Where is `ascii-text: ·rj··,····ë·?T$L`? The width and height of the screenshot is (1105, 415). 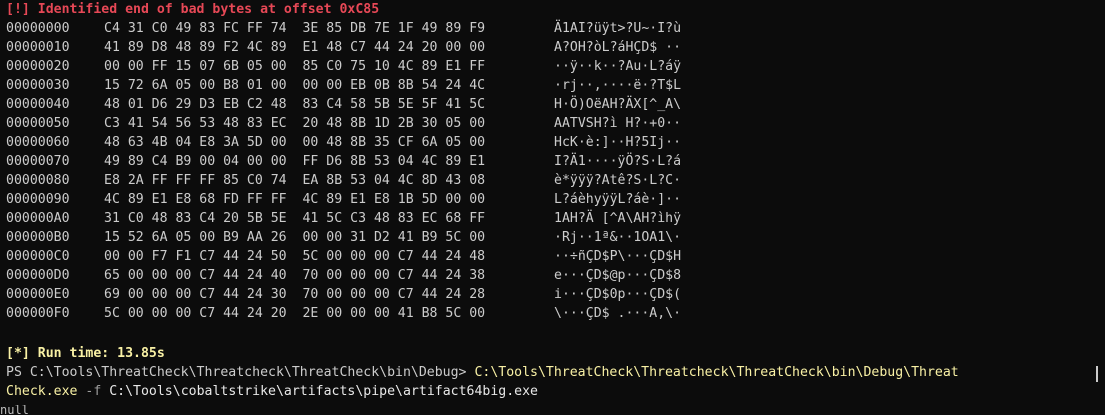 ascii-text: ·rj··,····ë·?T$L is located at coordinates (618, 85).